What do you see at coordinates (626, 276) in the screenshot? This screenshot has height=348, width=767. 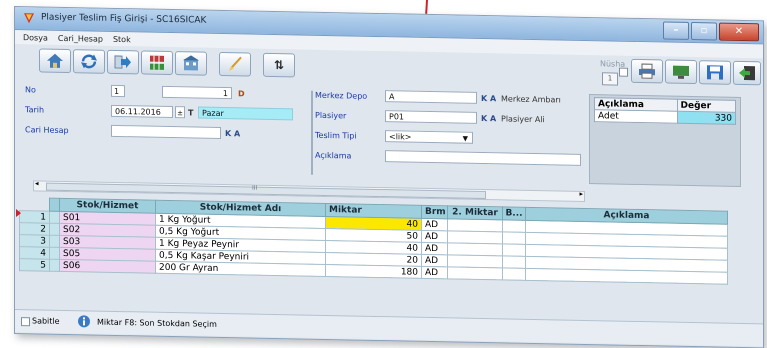 I see `aciklama-cell` at bounding box center [626, 276].